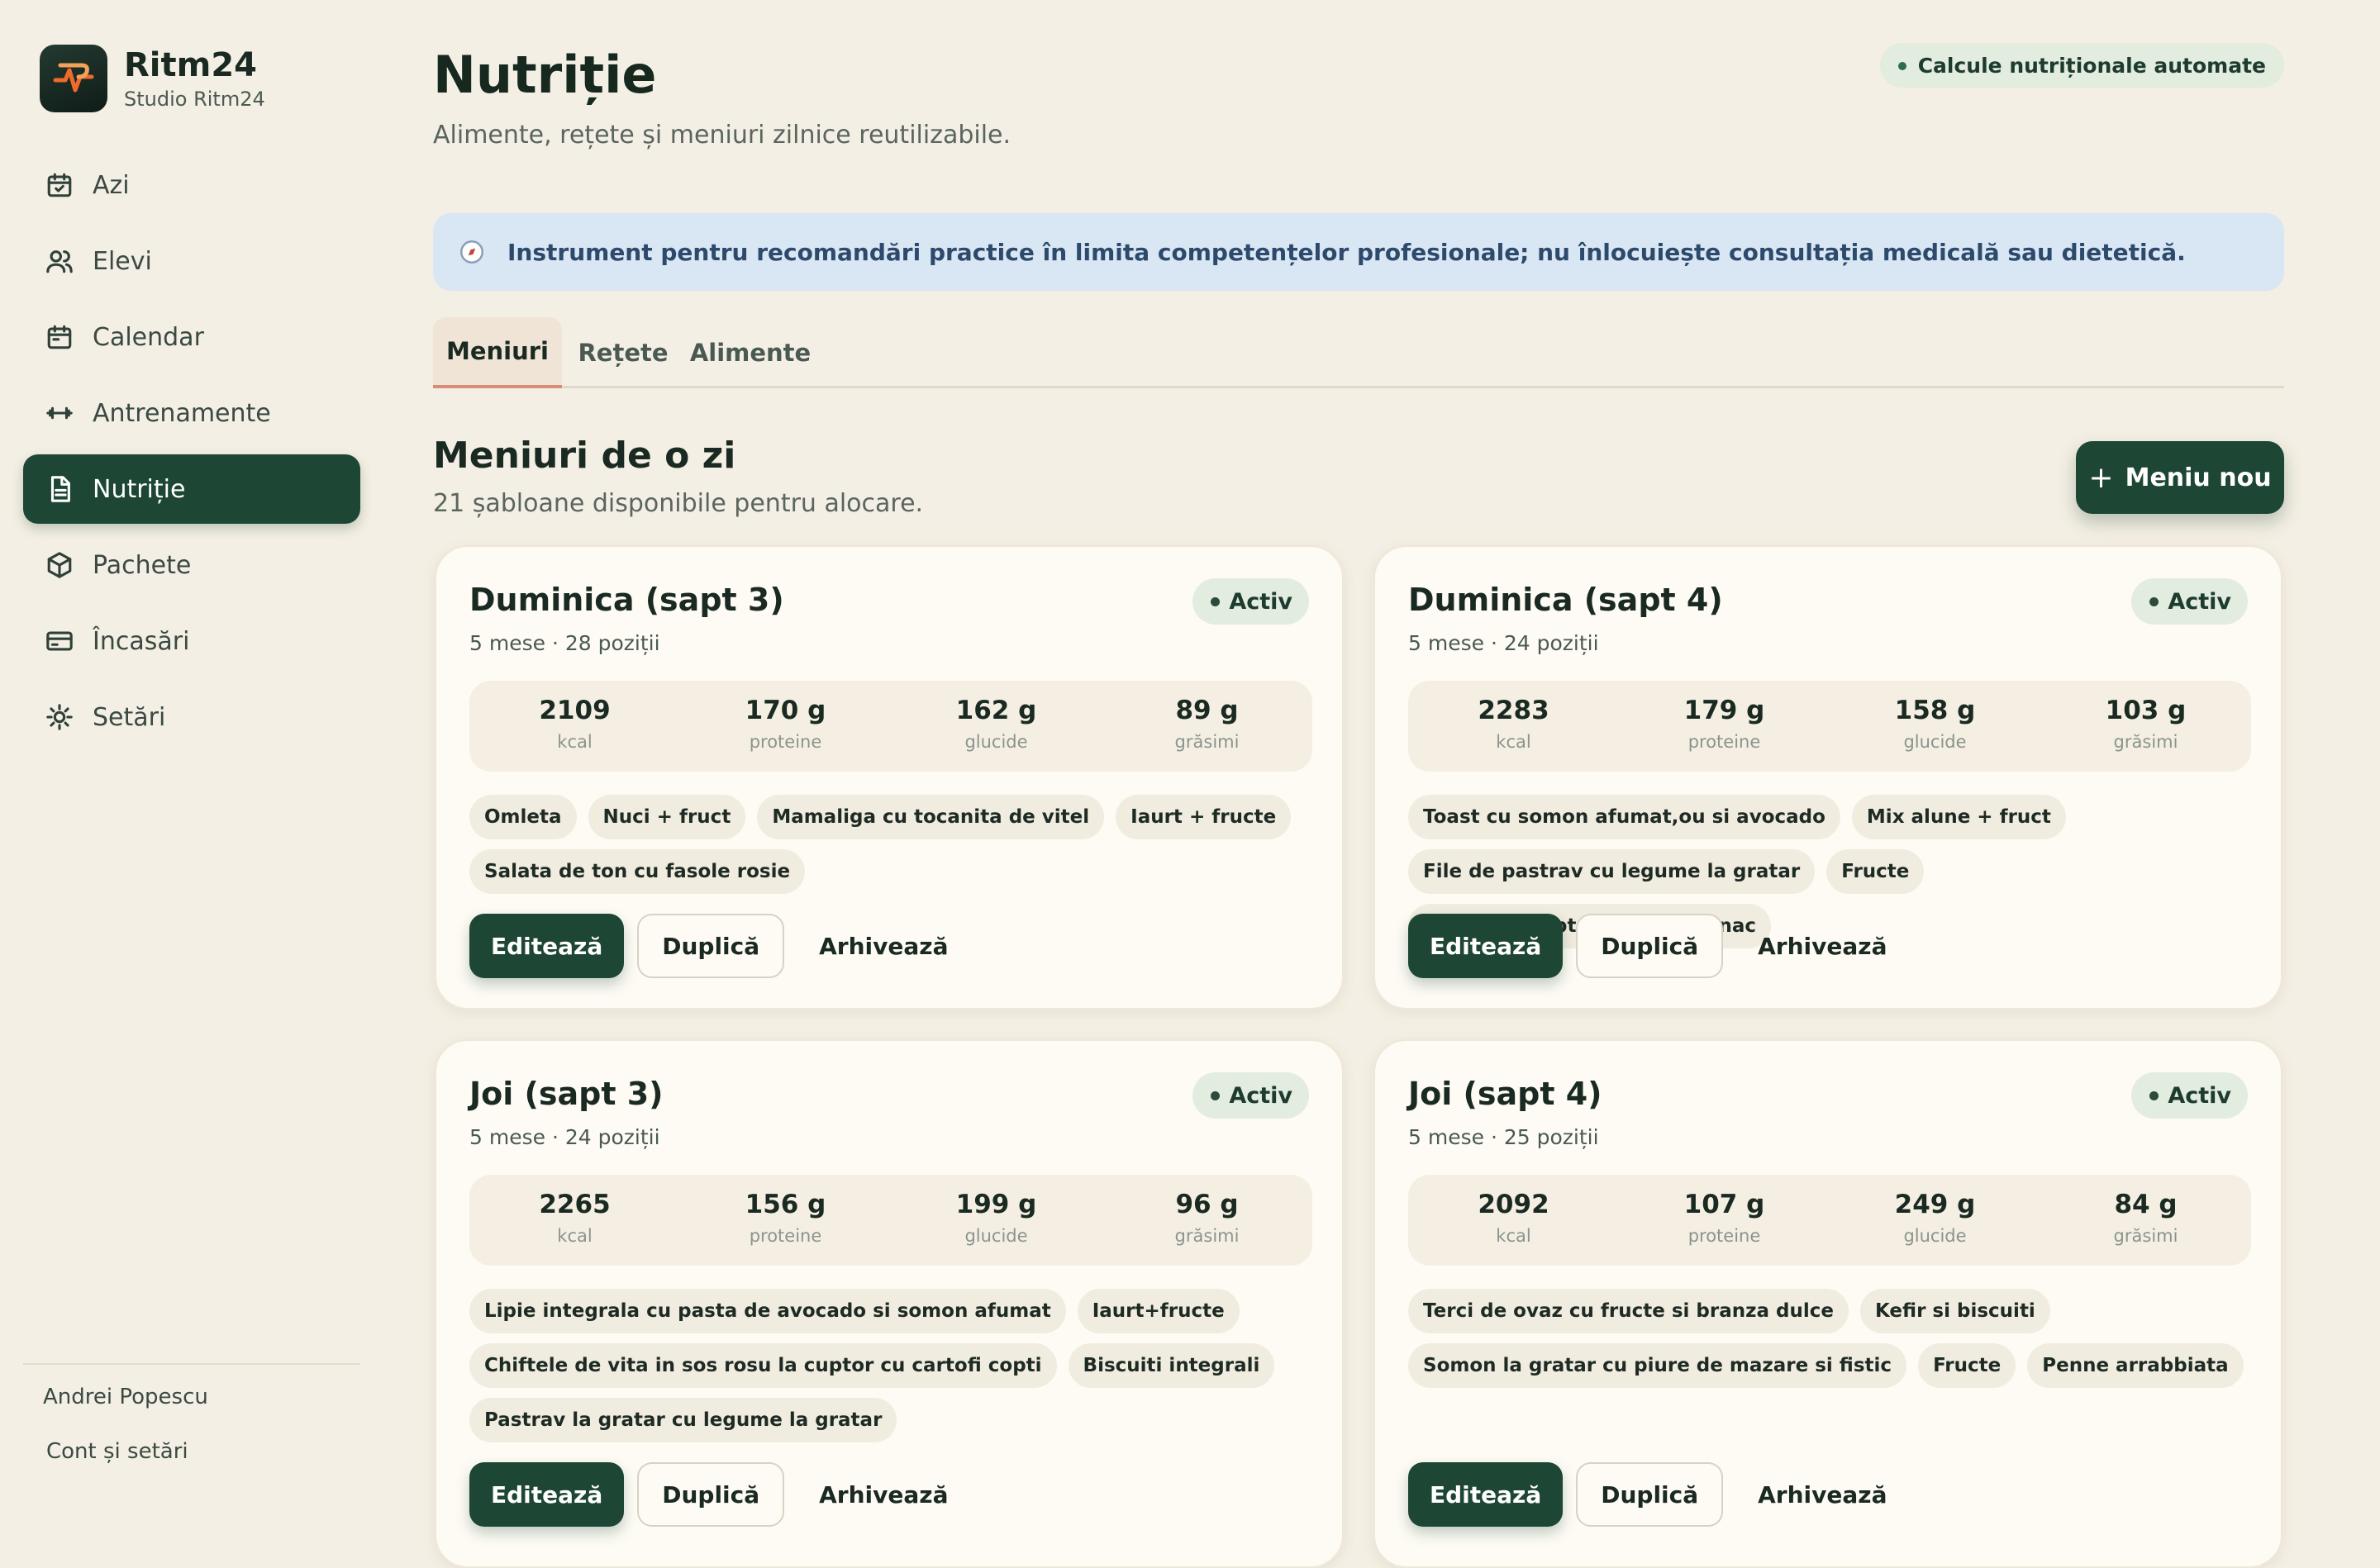 This screenshot has height=1568, width=2380. What do you see at coordinates (1216, 602) in the screenshot?
I see `status-dot-icon` at bounding box center [1216, 602].